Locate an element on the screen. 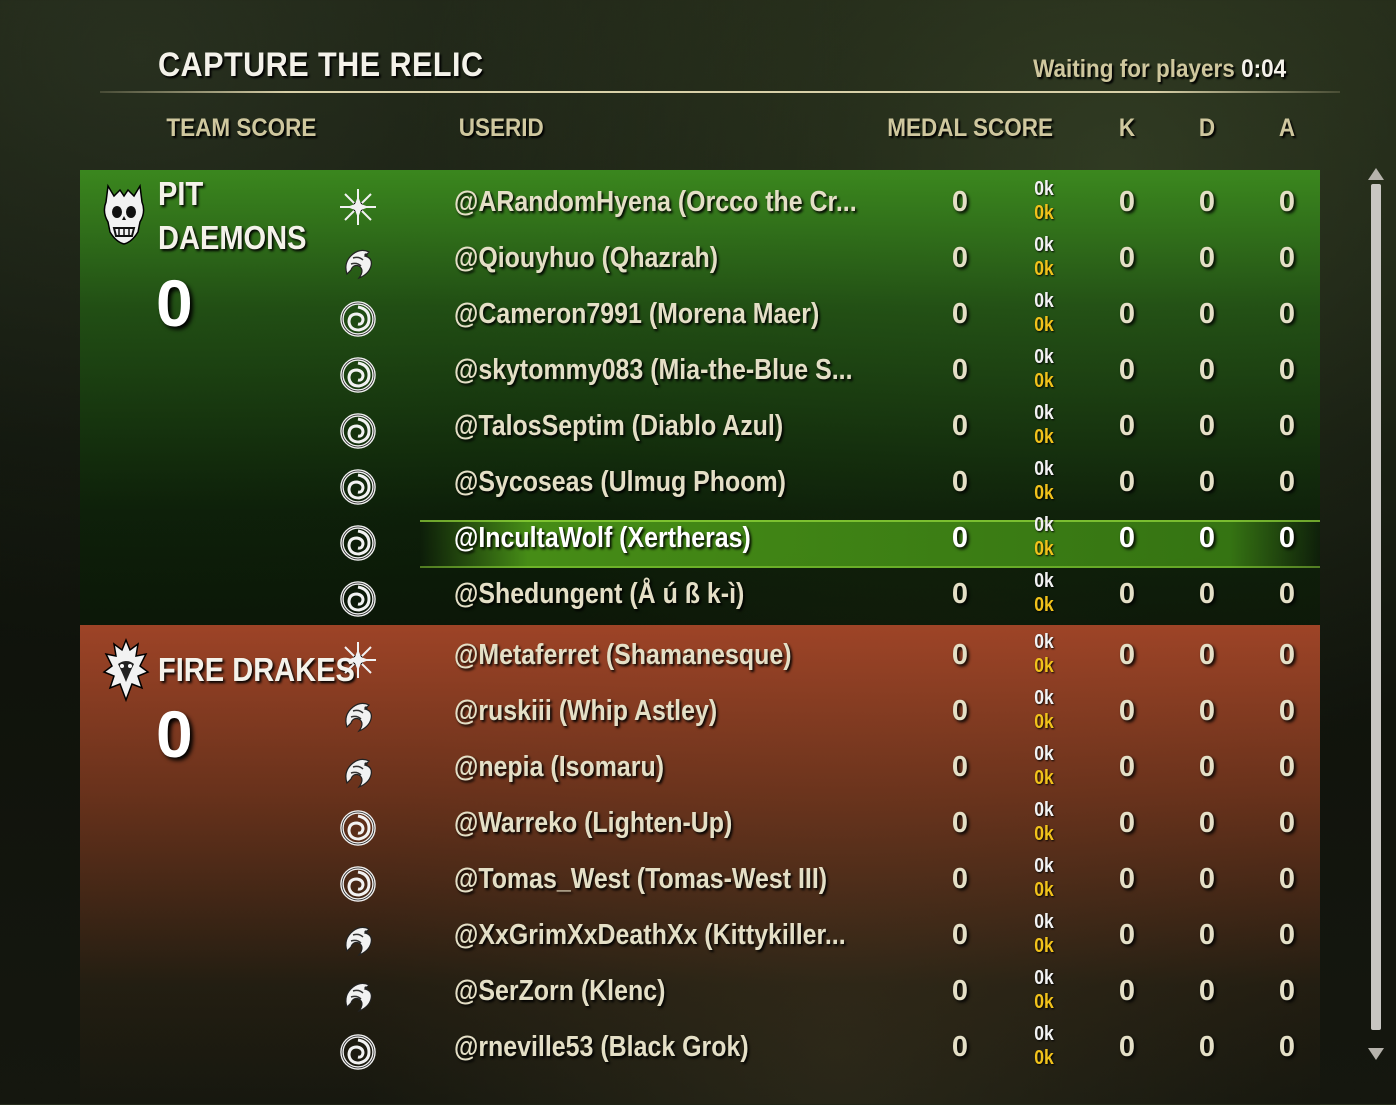 The height and width of the screenshot is (1105, 1396). table-row: @TalosSeptim (Diablo Azul) 0 0k 0k 0 0 0 is located at coordinates (698, 433).